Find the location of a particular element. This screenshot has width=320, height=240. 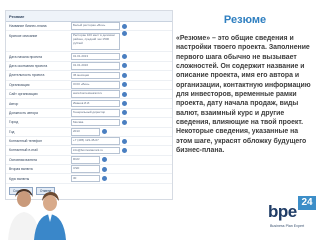

slide-title: Резюме is located at coordinates (245, 20).